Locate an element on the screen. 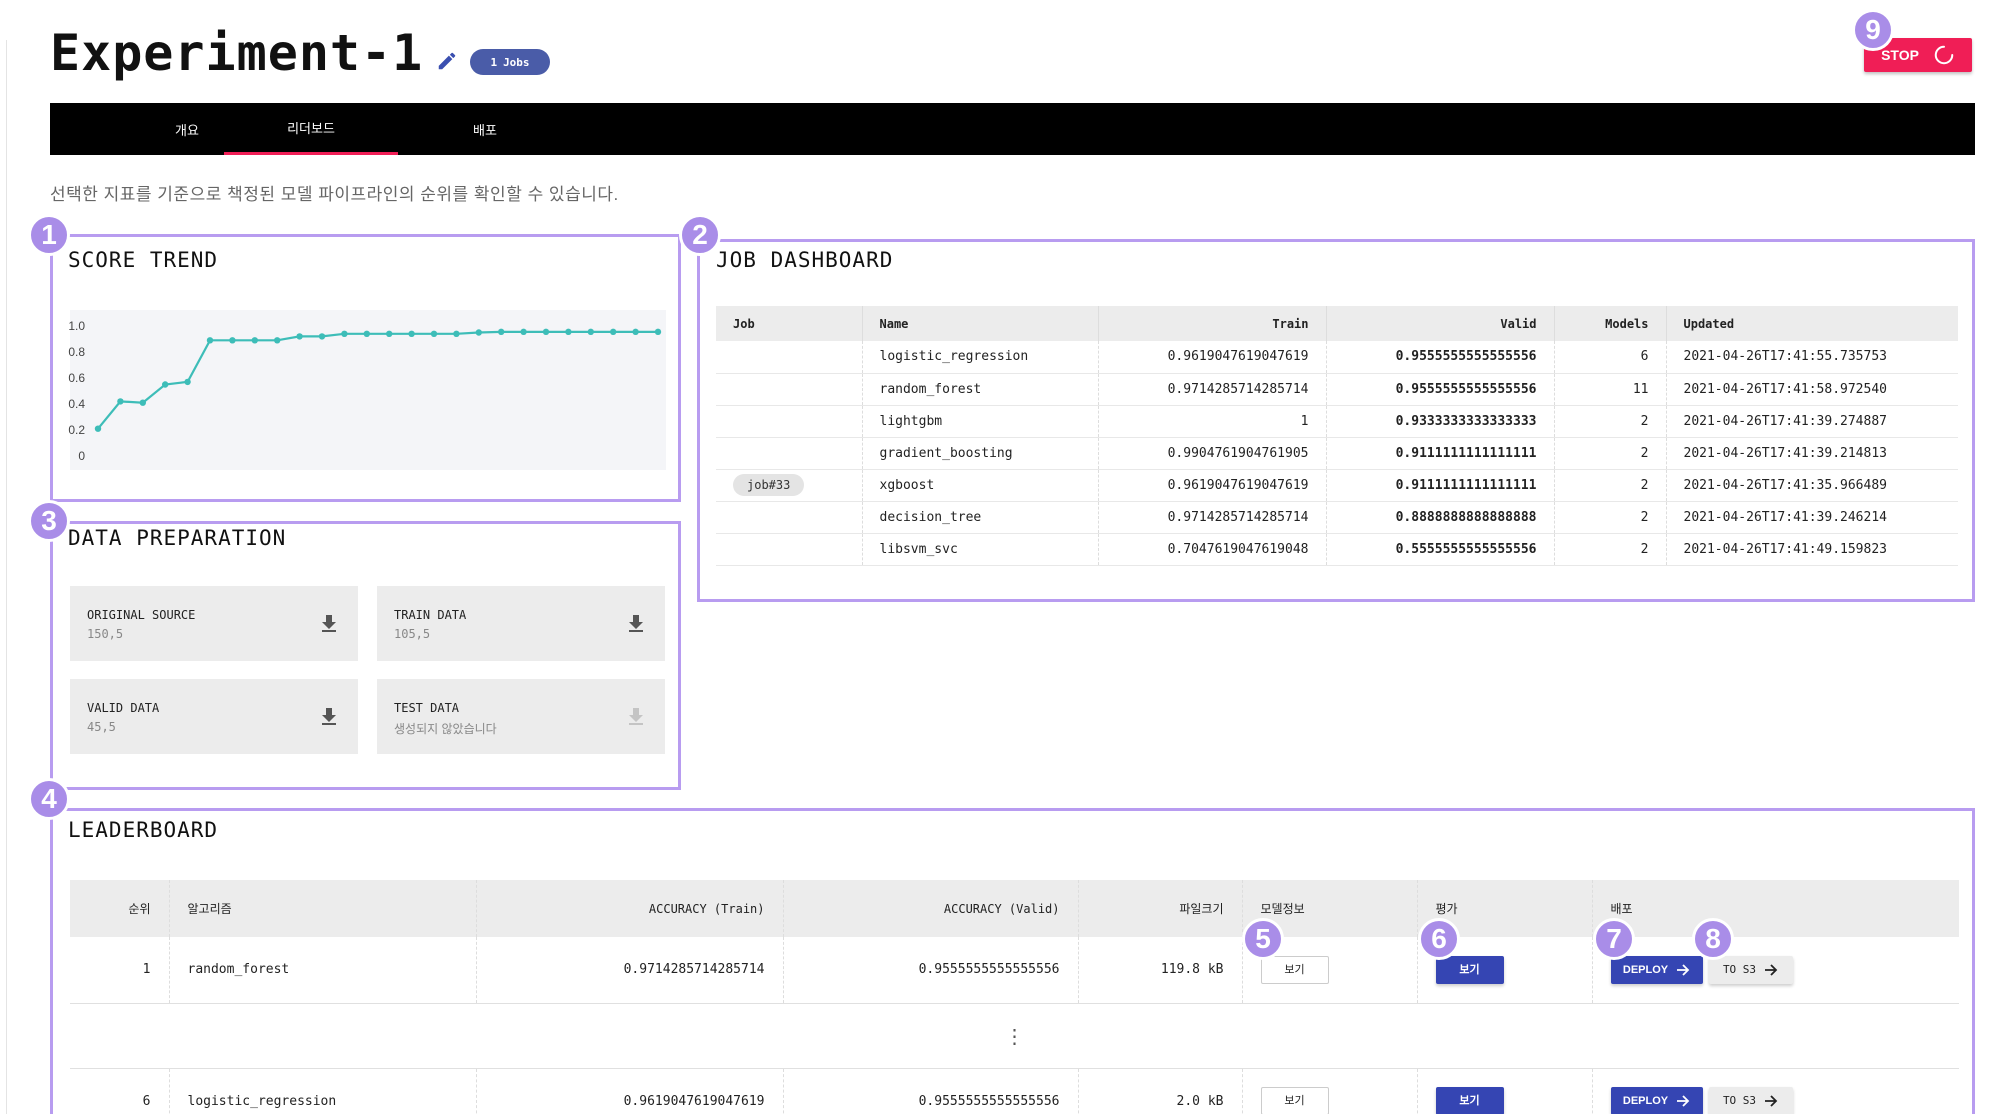 The width and height of the screenshot is (2000, 1114). job-chip: job#33 is located at coordinates (769, 485).